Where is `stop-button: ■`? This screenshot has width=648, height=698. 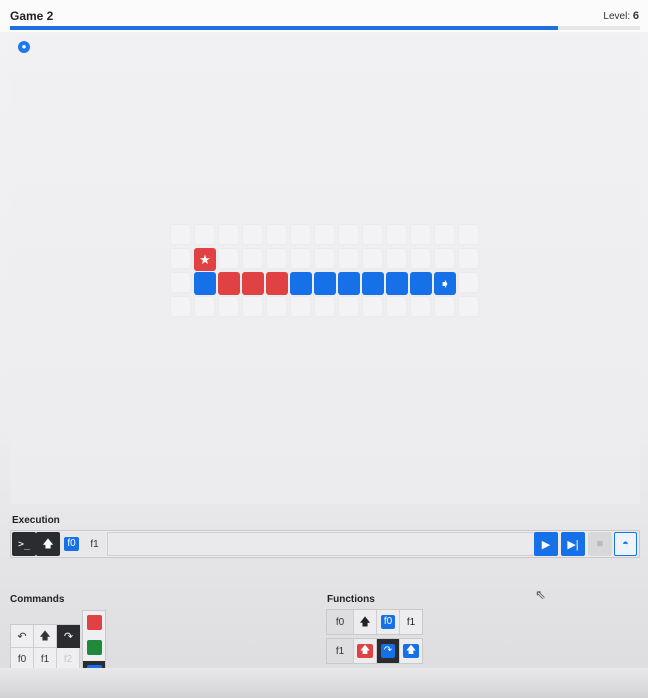 stop-button: ■ is located at coordinates (600, 544).